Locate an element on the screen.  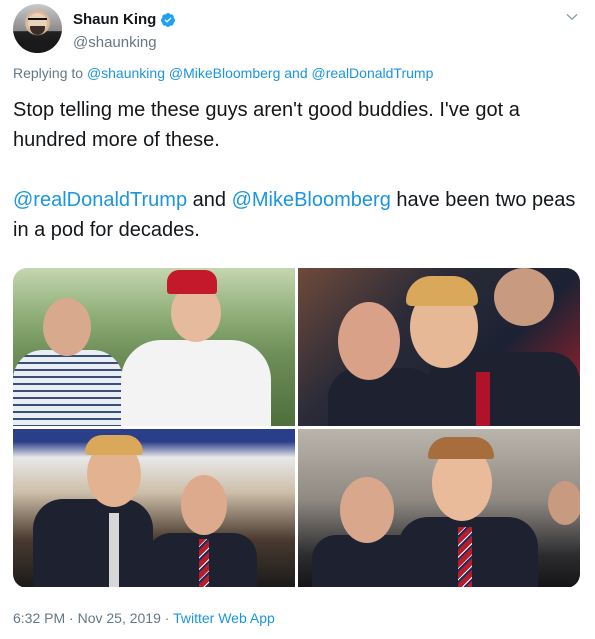
reply-mention-realdonaldtrump: @realDonaldTrump is located at coordinates (373, 73).